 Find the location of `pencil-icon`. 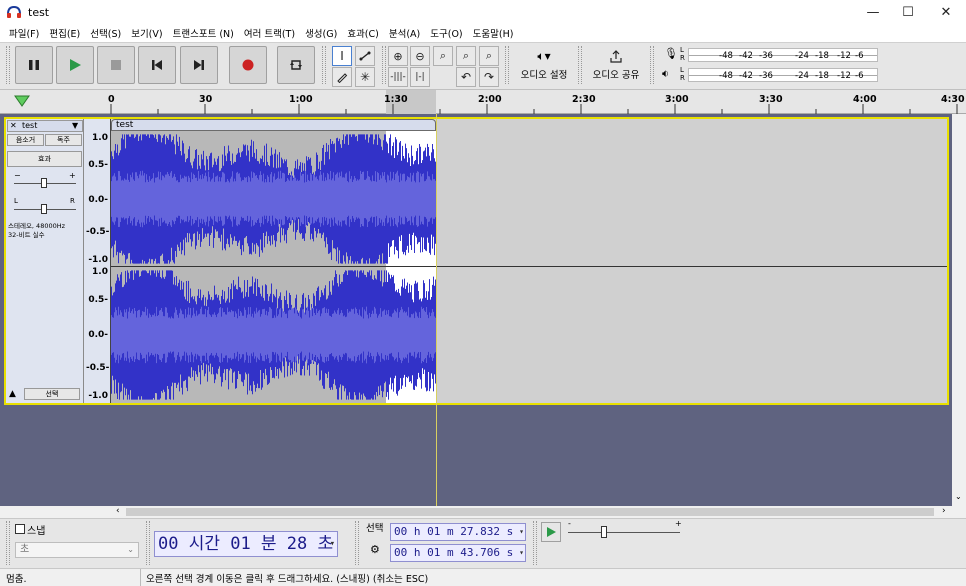

pencil-icon is located at coordinates (342, 78).